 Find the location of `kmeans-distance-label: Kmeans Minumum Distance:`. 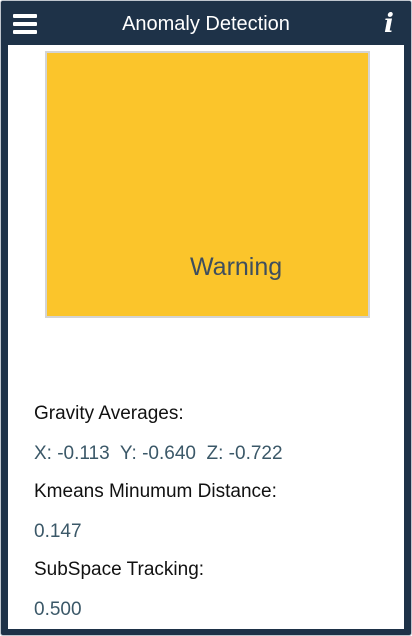

kmeans-distance-label: Kmeans Minumum Distance: is located at coordinates (155, 491).